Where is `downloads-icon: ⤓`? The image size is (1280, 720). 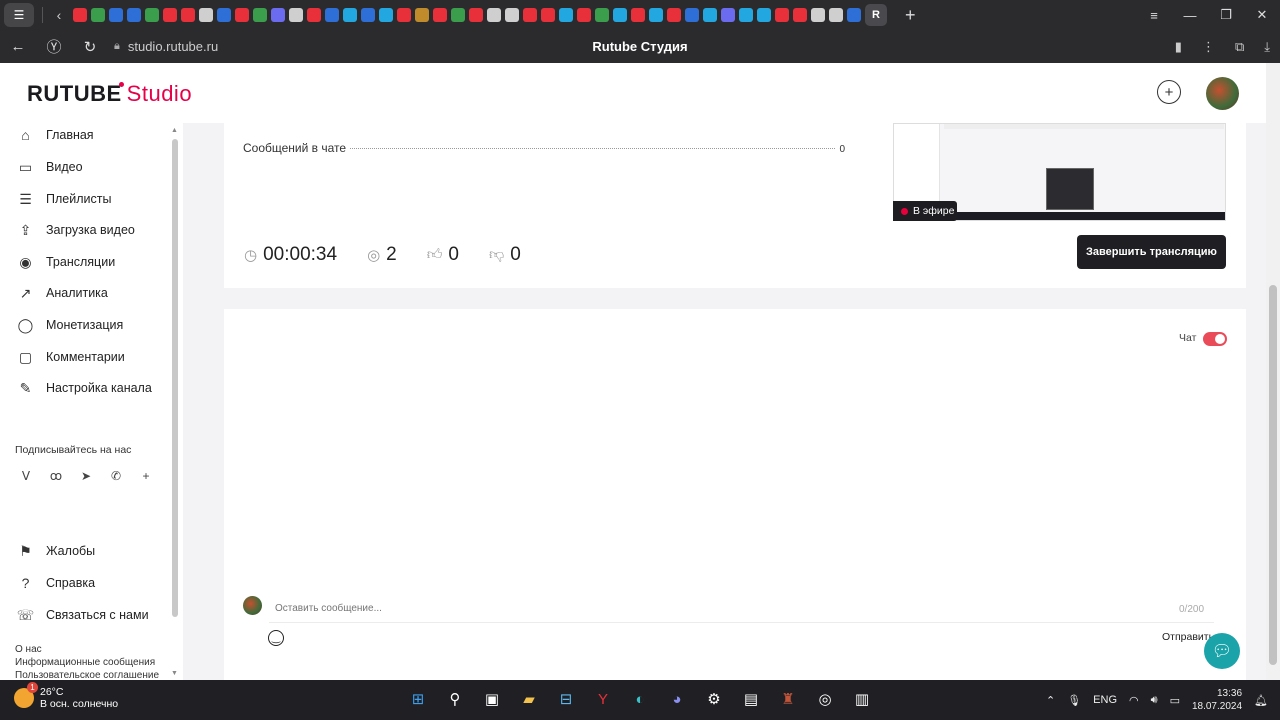
downloads-icon: ⤓ is located at coordinates (1267, 47).